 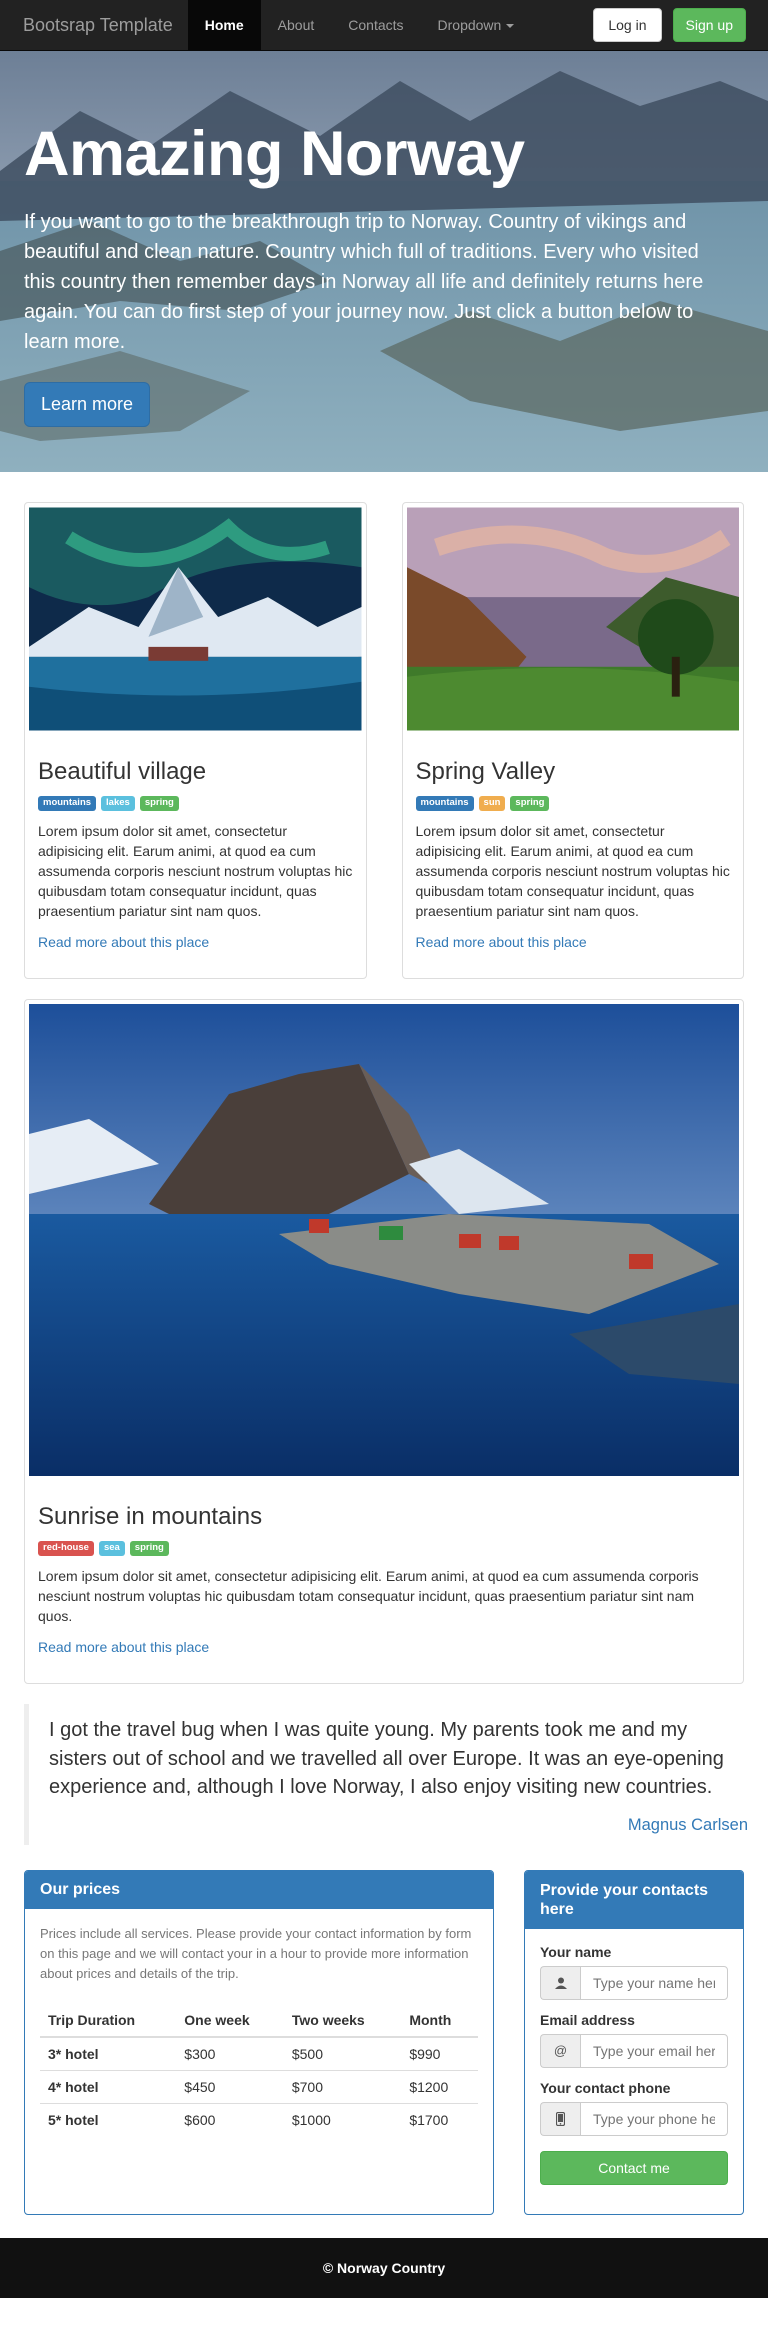 I want to click on place-title: Spring Valley, so click(x=485, y=771).